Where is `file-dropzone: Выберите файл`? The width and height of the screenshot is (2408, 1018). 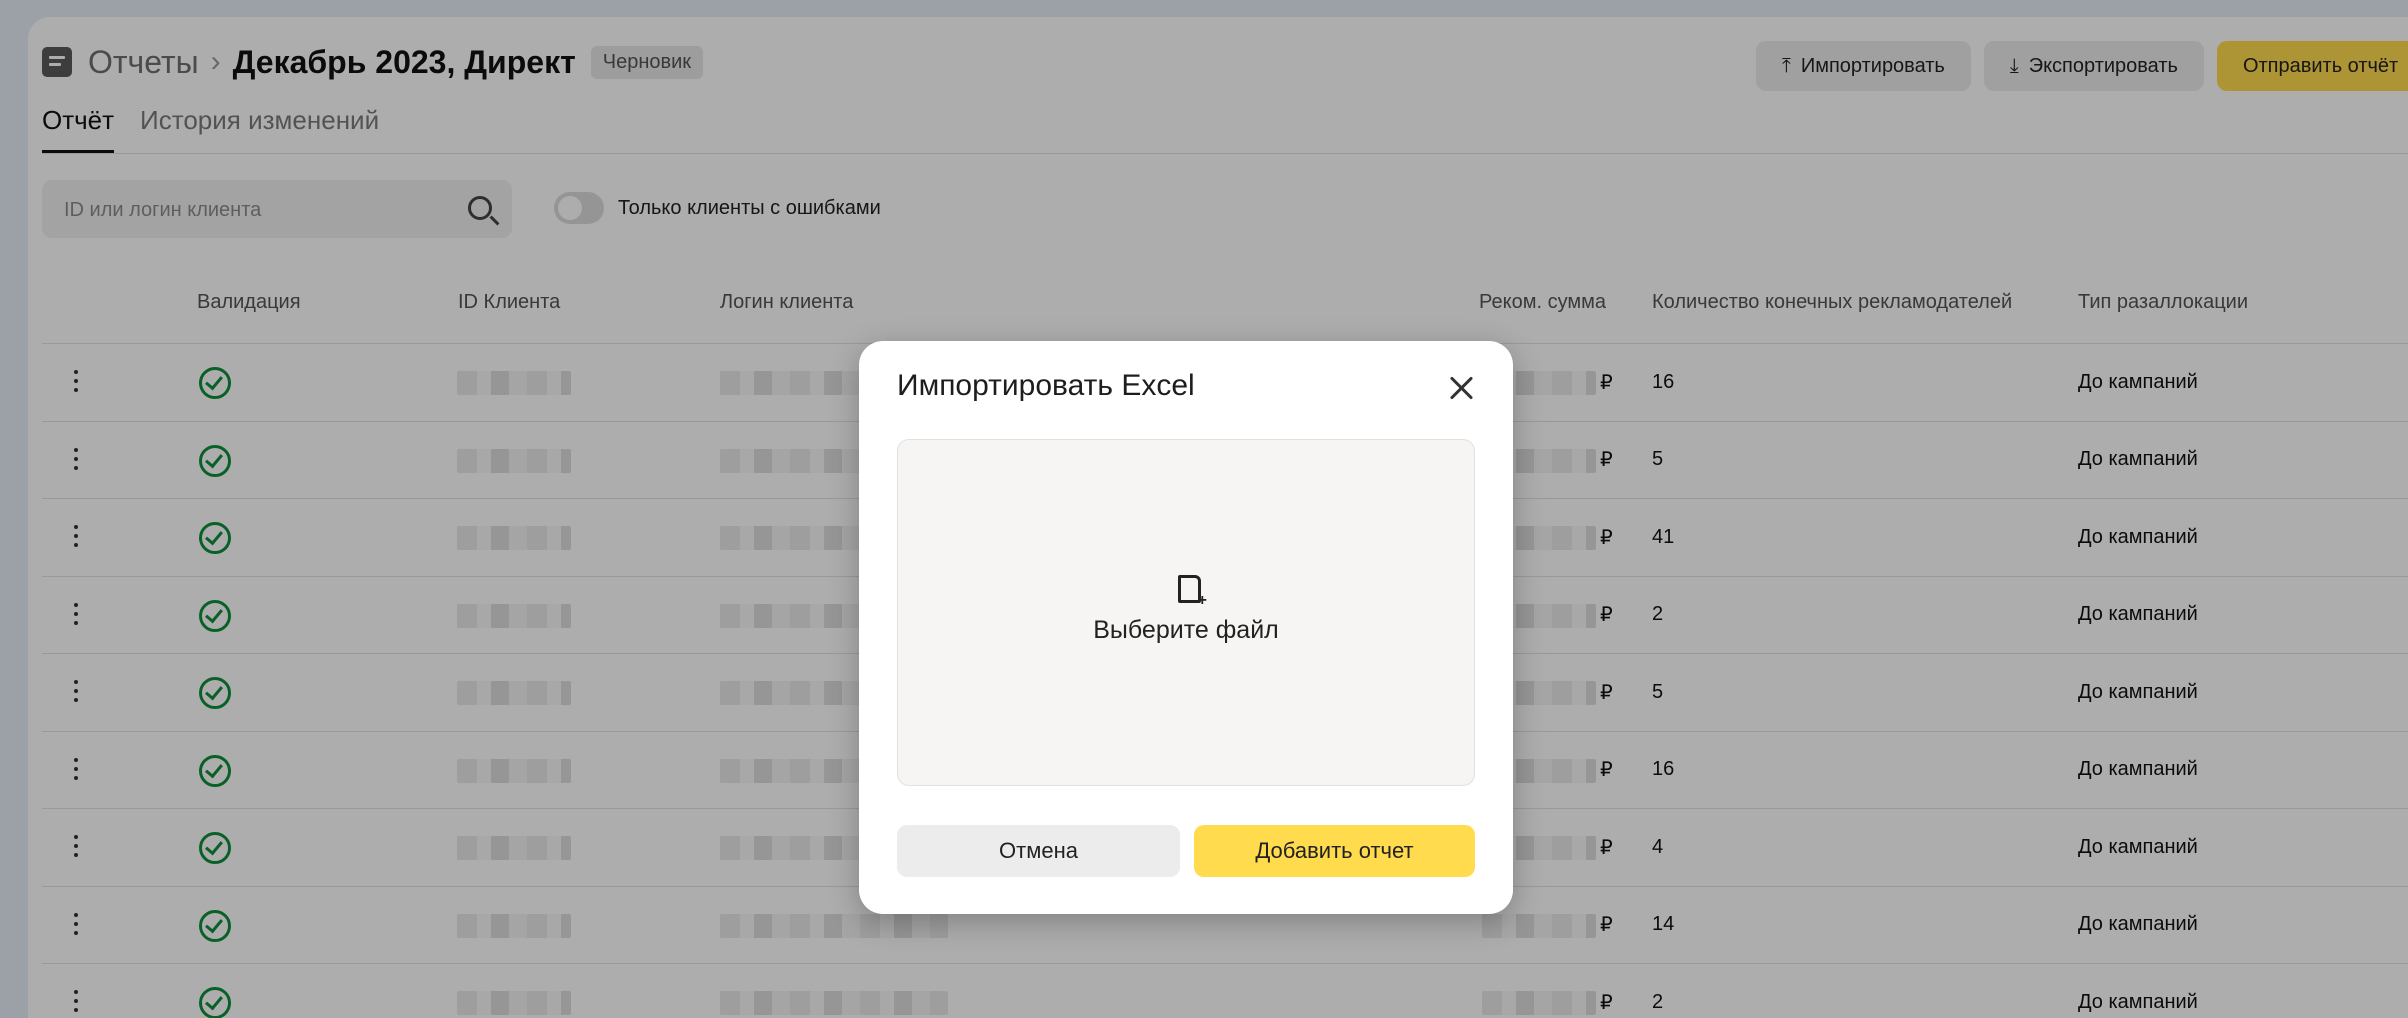 file-dropzone: Выберите файл is located at coordinates (1186, 612).